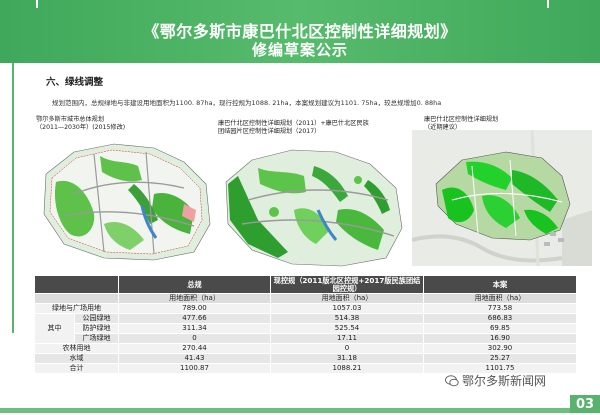  What do you see at coordinates (347, 318) in the screenshot?
I see `cell-value: 514.38` at bounding box center [347, 318].